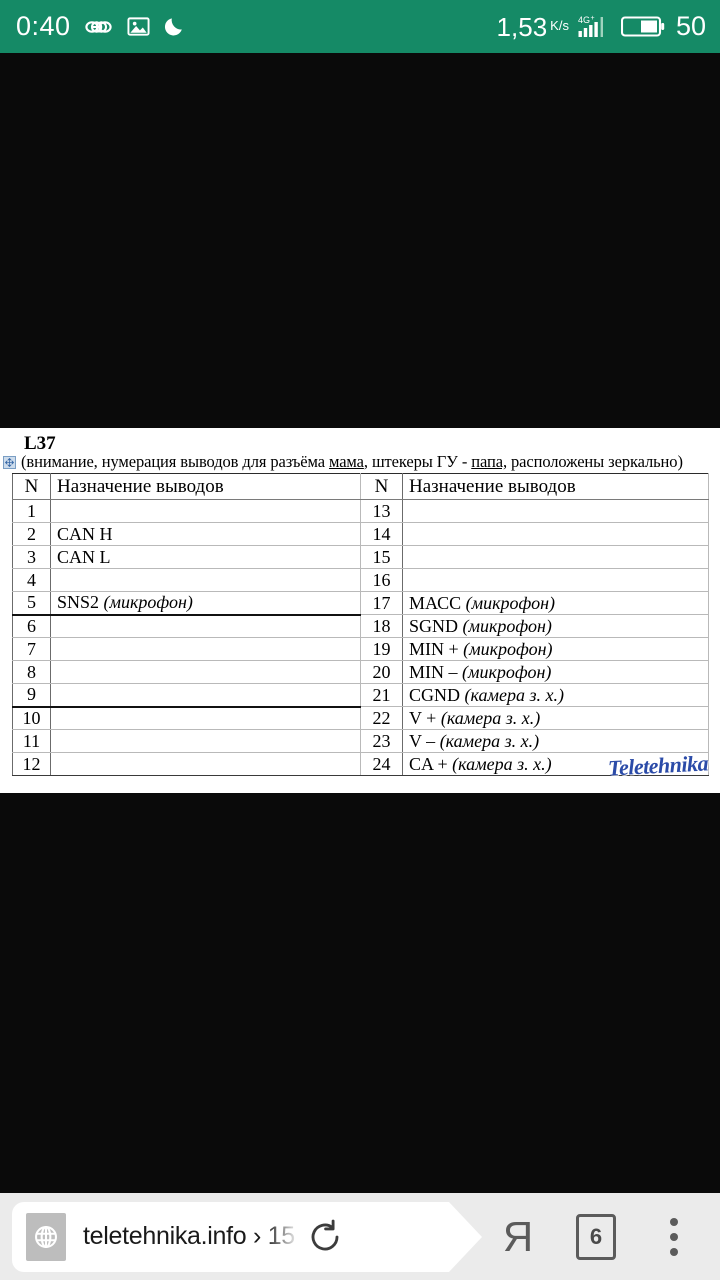  I want to click on cell-desc-left: CAN H, so click(205, 534).